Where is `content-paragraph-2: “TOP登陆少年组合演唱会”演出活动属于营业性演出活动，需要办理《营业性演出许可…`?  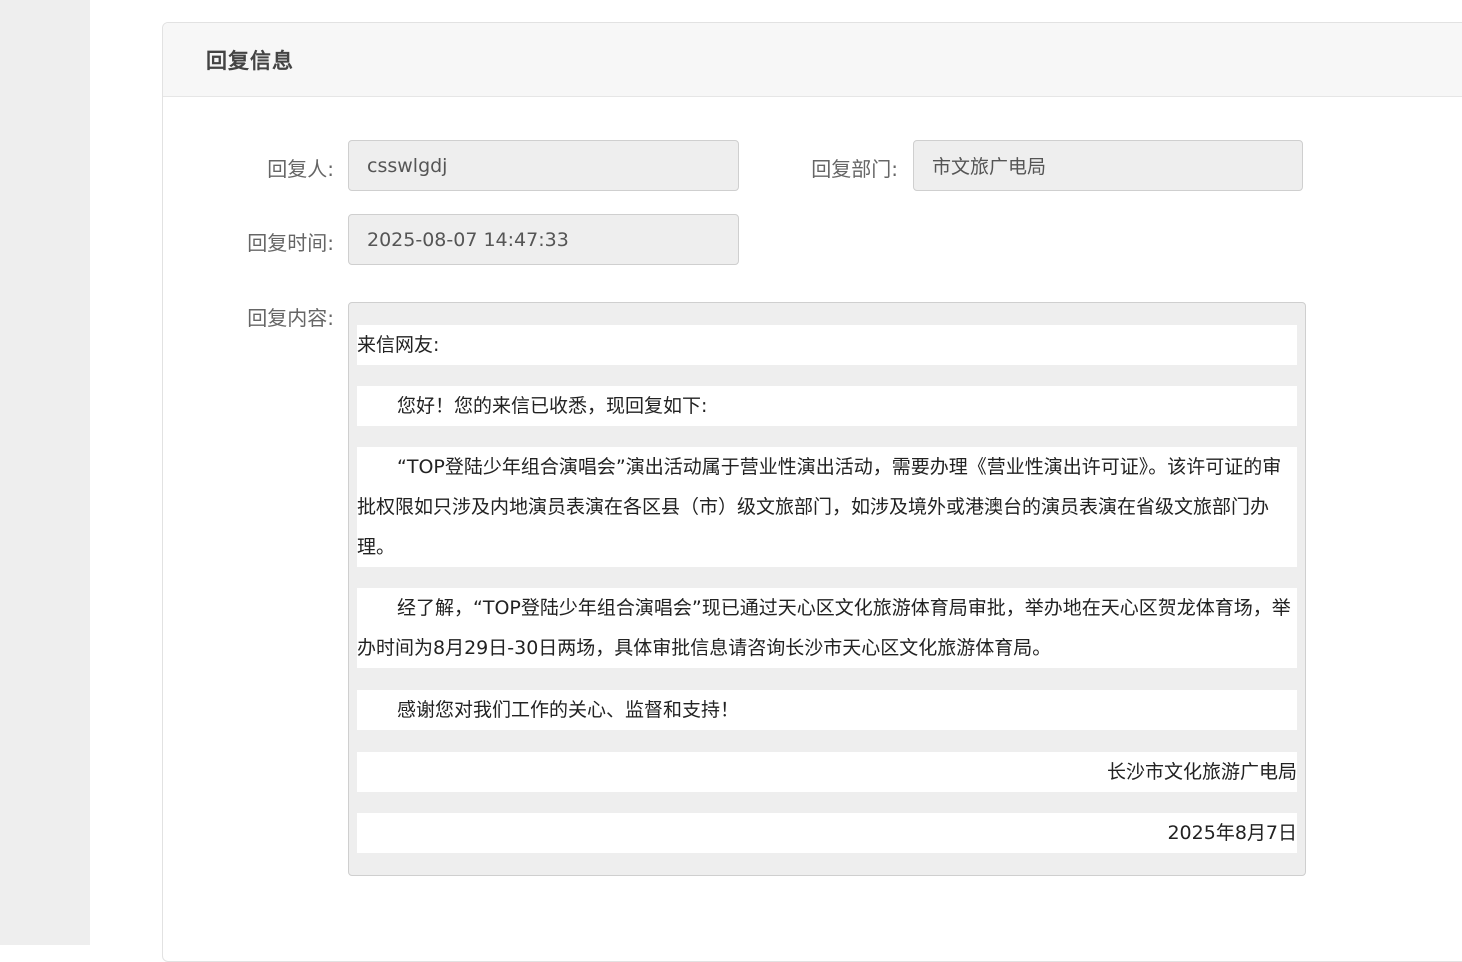 content-paragraph-2: “TOP登陆少年组合演唱会”演出活动属于营业性演出活动，需要办理《营业性演出许可… is located at coordinates (827, 507).